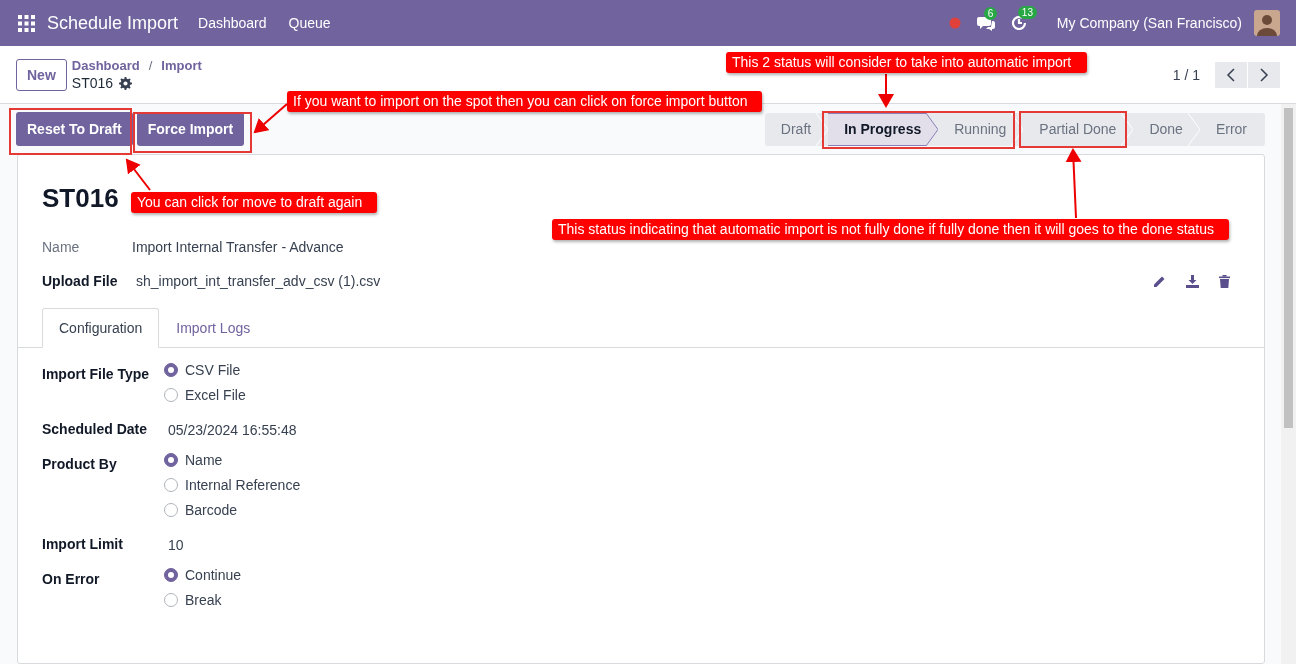  What do you see at coordinates (309, 23) in the screenshot?
I see `menu-item: Queue` at bounding box center [309, 23].